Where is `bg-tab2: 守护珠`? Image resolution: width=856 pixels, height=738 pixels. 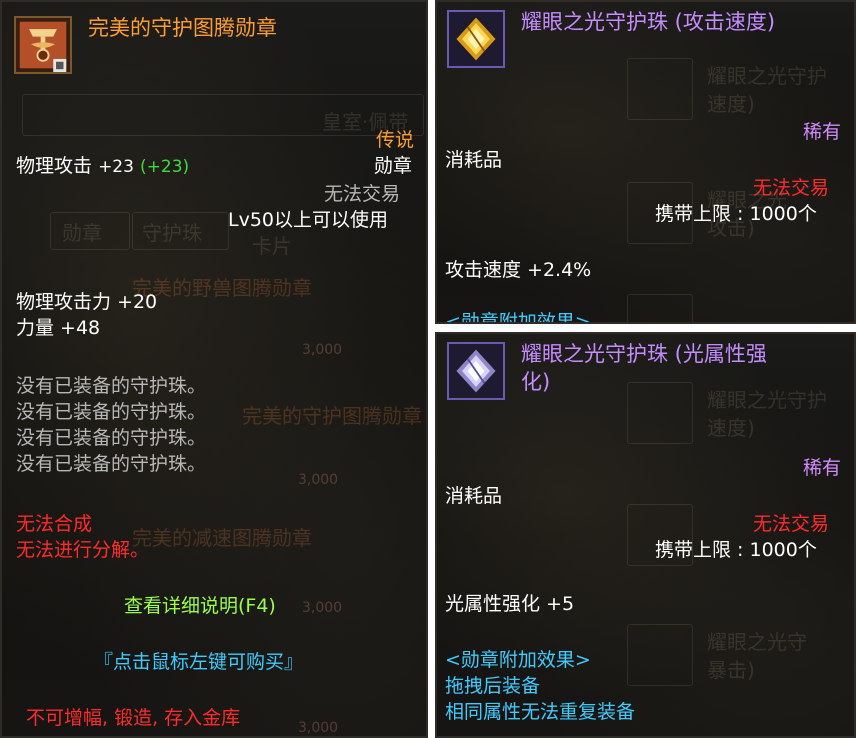
bg-tab2: 守护珠 is located at coordinates (172, 233).